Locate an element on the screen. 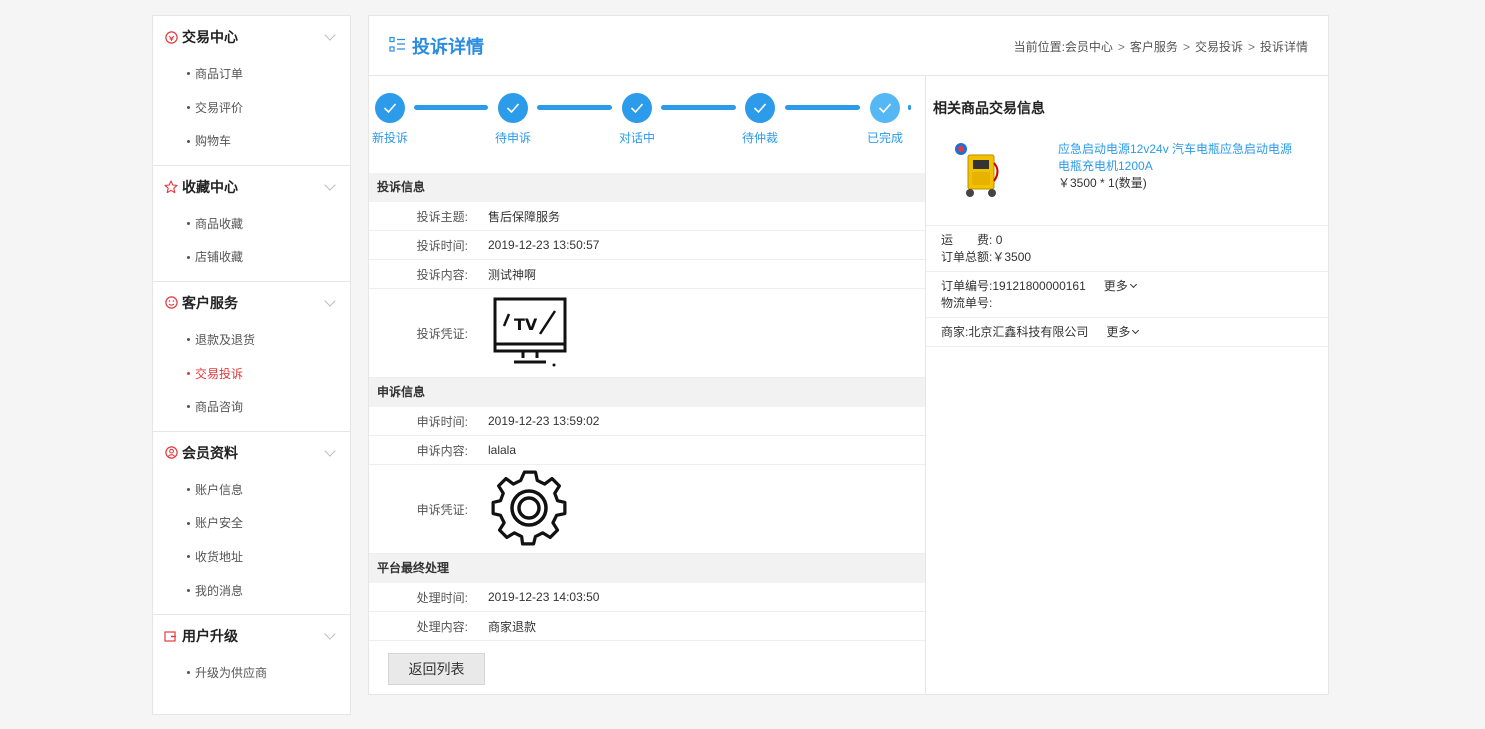  order-number: 19121800000161 is located at coordinates (1039, 286).